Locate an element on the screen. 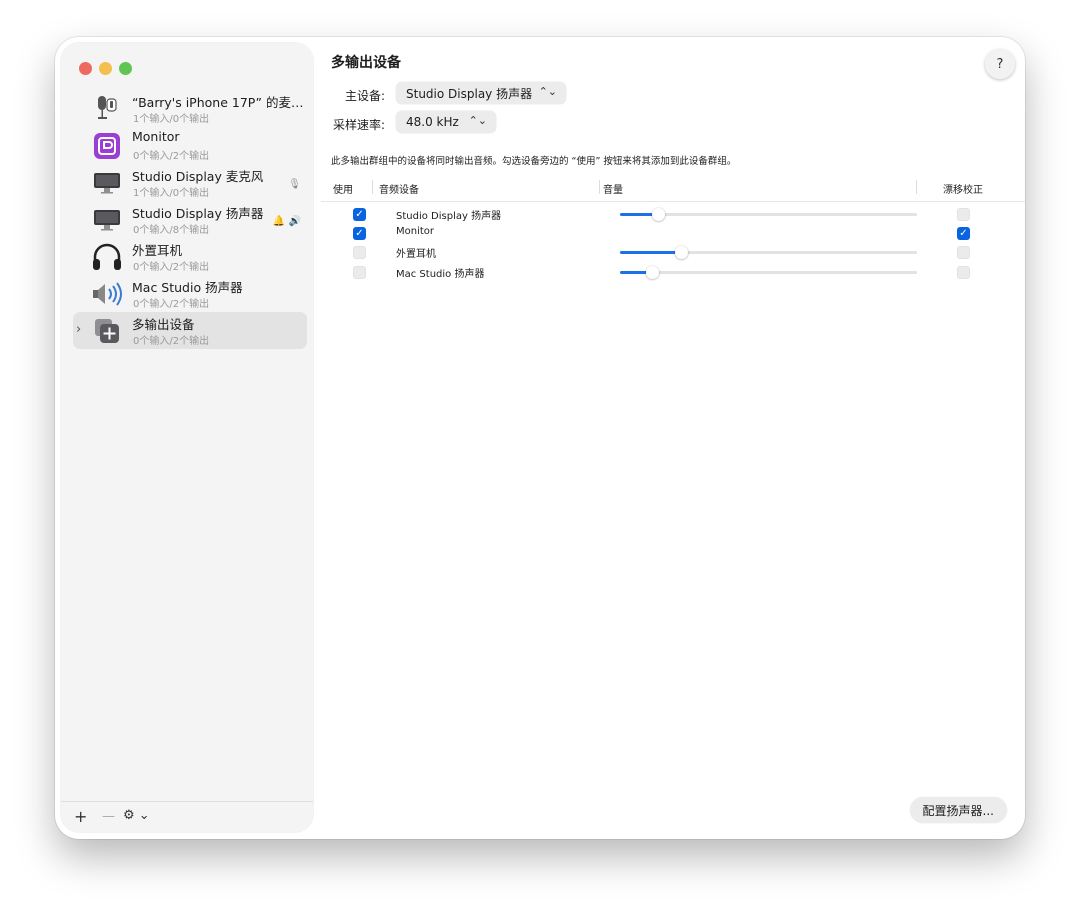 The image size is (1080, 911). device-status-icons: 🔔 🔊 is located at coordinates (286, 221).